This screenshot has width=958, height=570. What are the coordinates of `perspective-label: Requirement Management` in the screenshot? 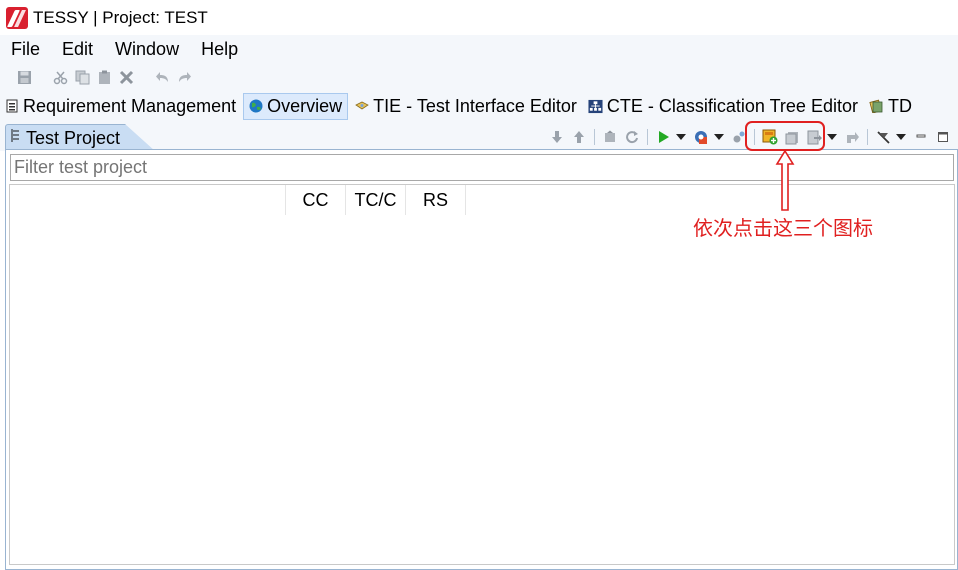 It's located at (130, 105).